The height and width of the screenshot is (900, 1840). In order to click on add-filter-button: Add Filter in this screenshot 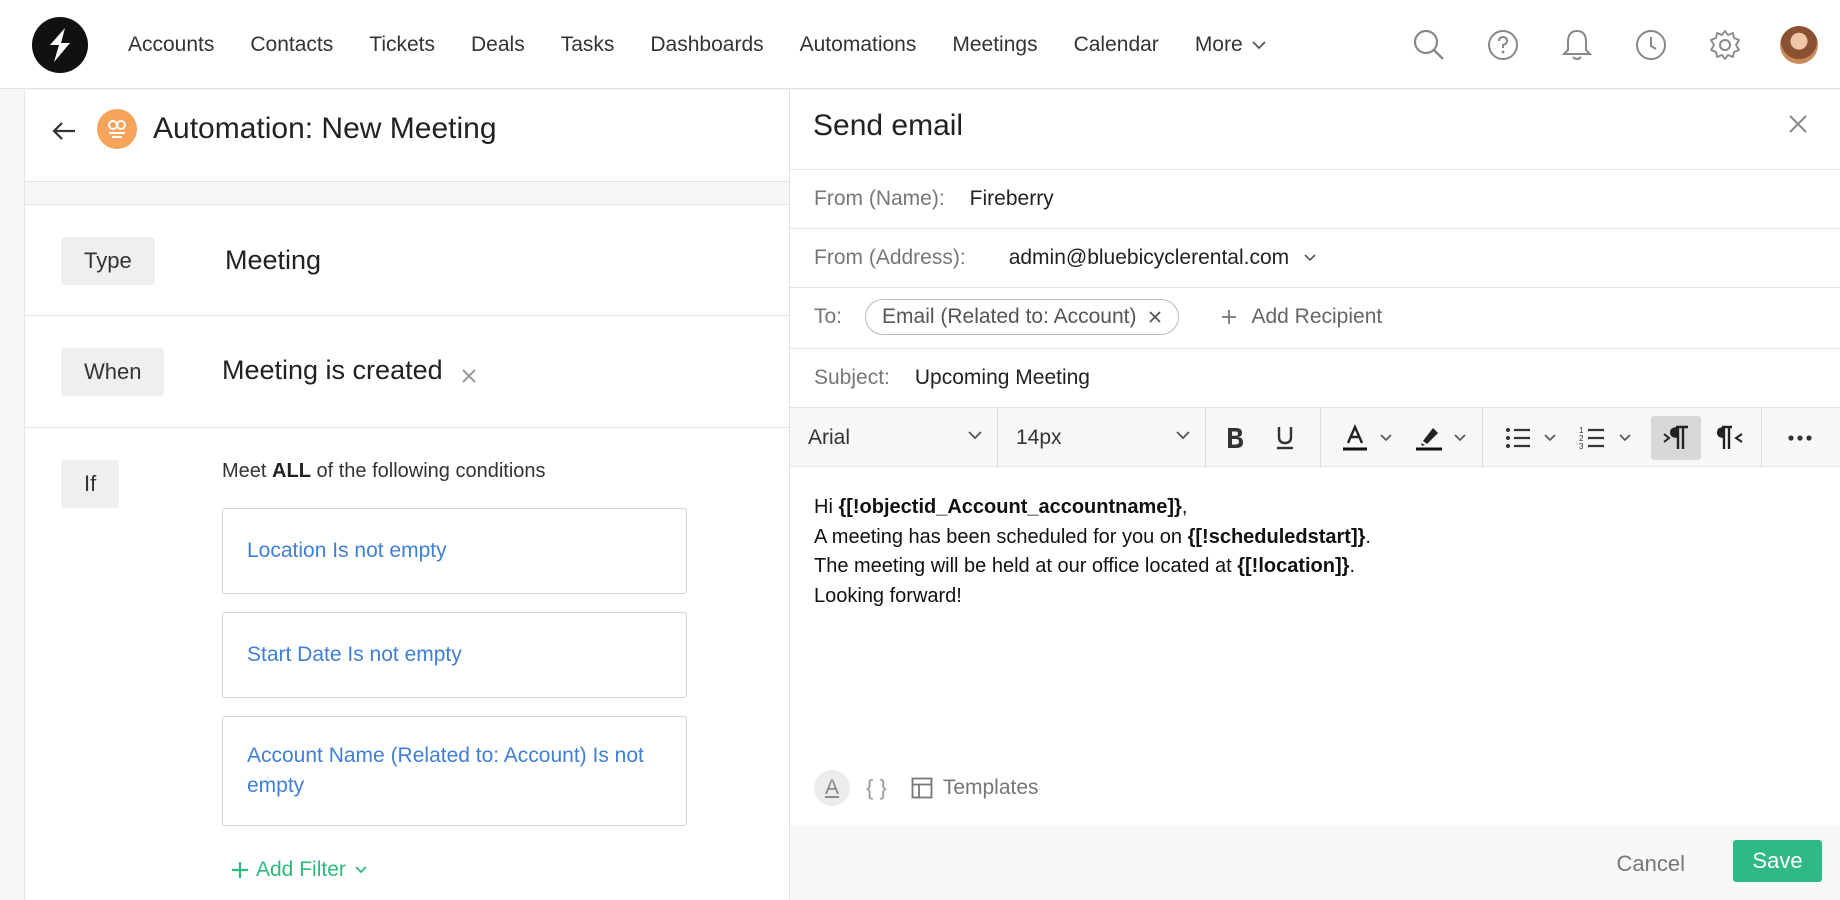, I will do `click(299, 870)`.